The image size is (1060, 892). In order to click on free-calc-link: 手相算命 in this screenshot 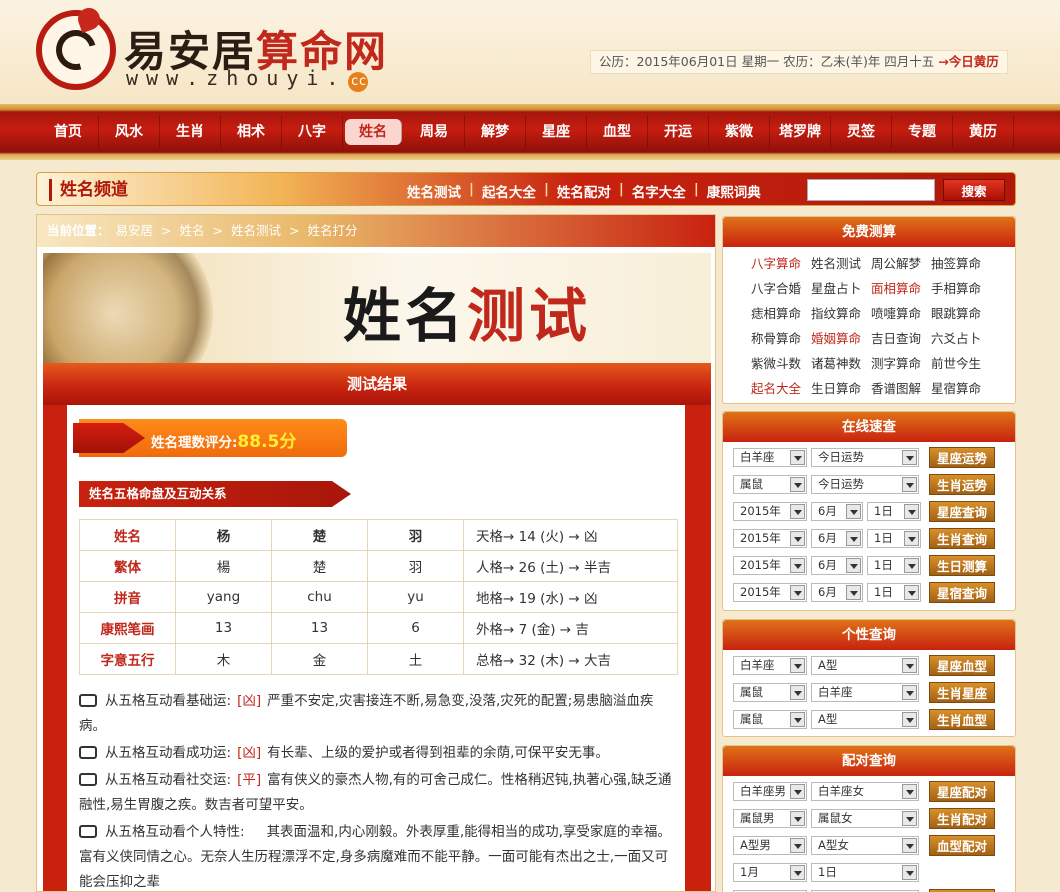, I will do `click(961, 288)`.